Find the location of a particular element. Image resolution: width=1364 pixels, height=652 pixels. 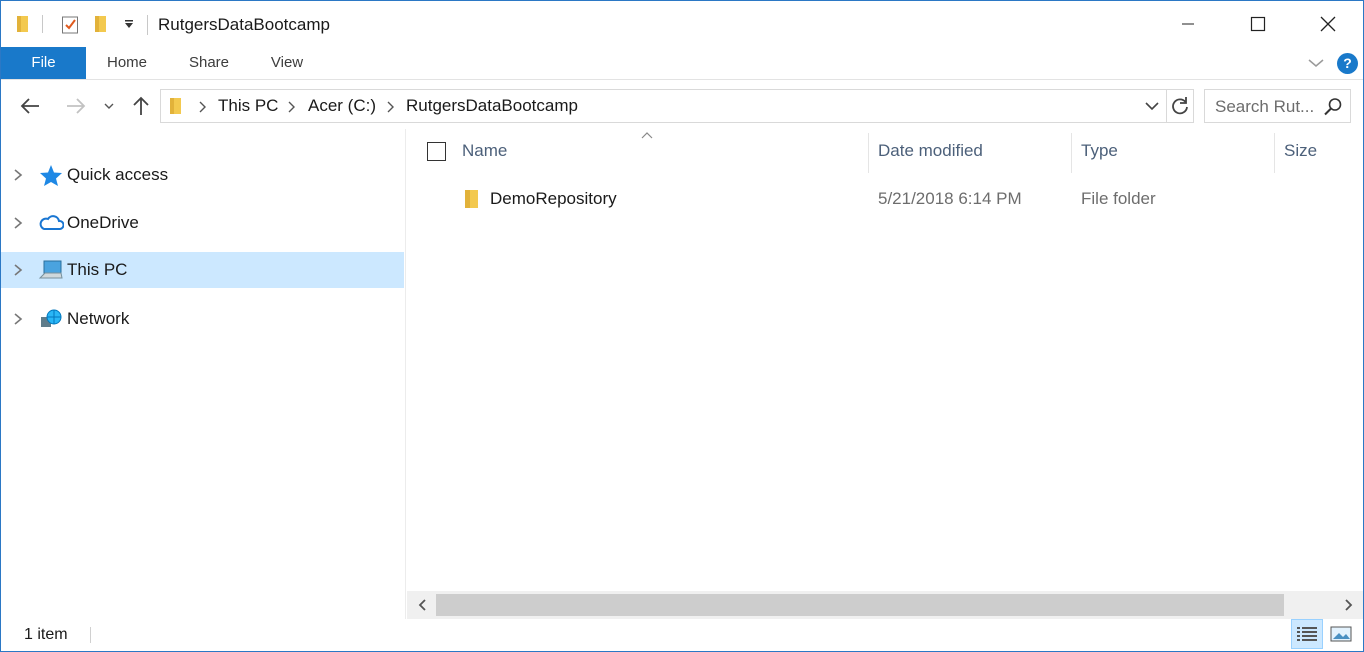

maximize-icon is located at coordinates (1258, 24).